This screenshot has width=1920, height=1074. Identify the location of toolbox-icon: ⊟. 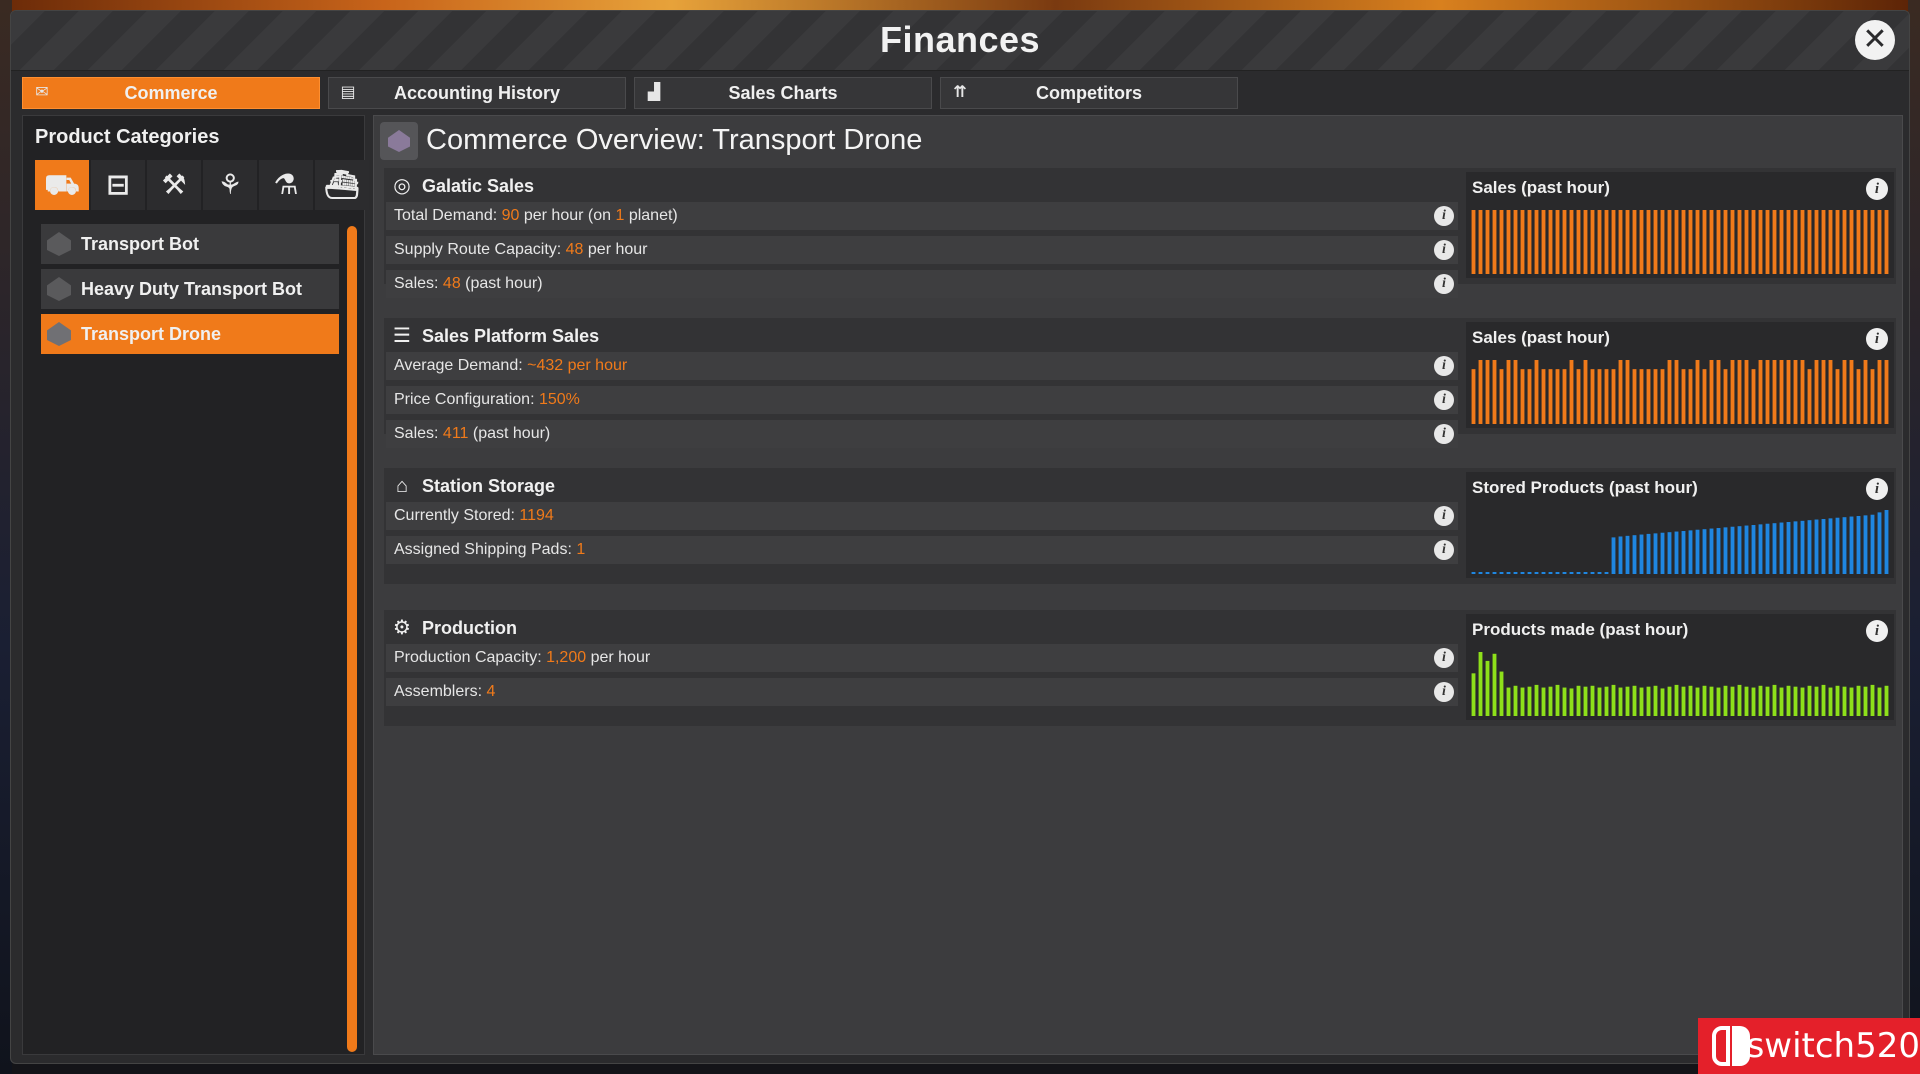
(118, 185).